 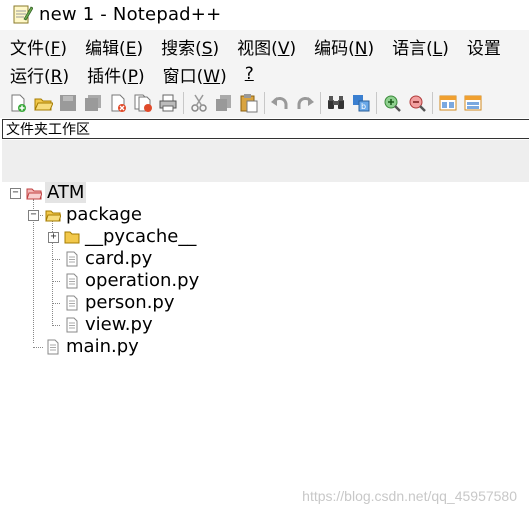 I want to click on cut-icon, so click(x=199, y=103).